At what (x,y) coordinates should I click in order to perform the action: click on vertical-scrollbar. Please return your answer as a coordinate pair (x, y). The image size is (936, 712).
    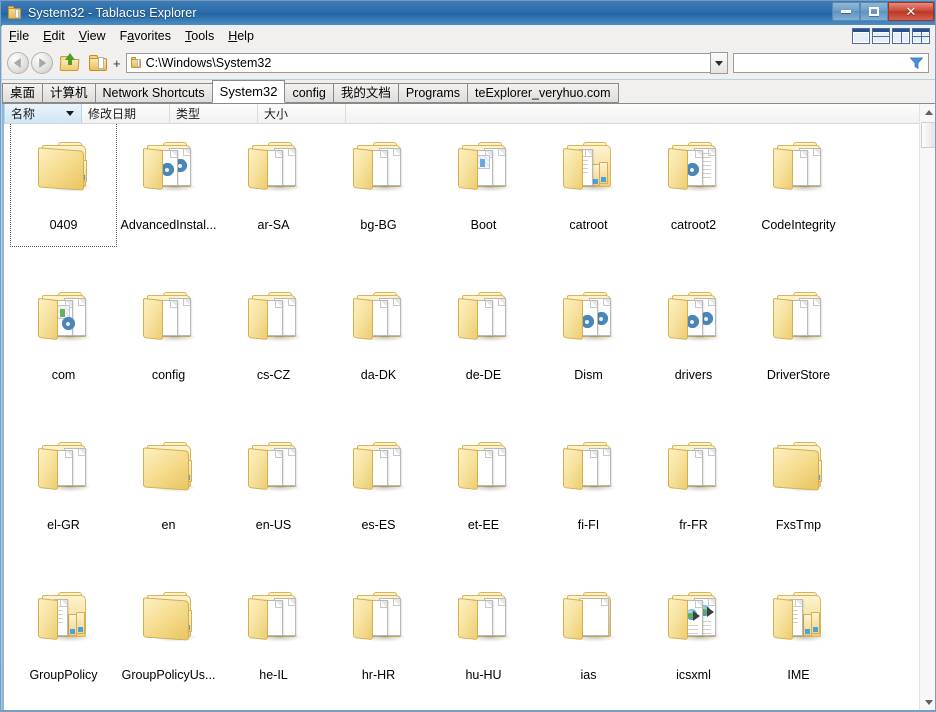
    Looking at the image, I should click on (927, 407).